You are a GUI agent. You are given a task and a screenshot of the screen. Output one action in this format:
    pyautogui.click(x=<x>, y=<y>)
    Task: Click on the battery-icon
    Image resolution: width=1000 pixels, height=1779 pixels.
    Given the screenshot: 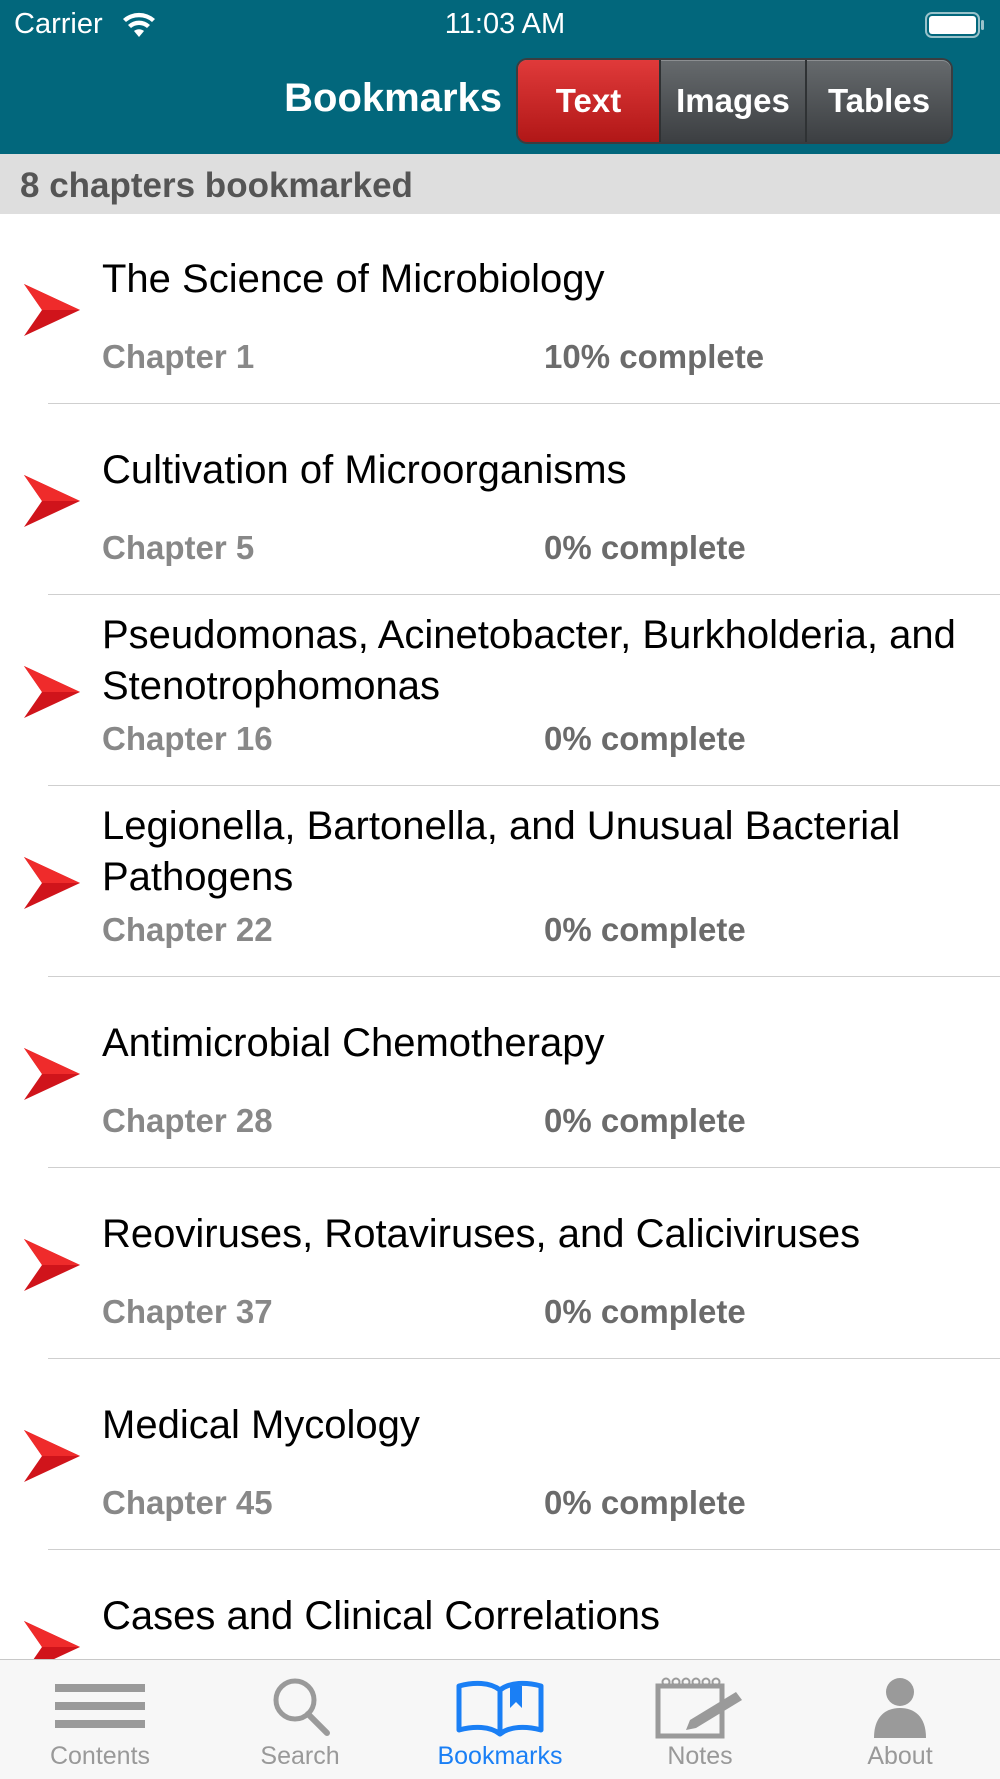 What is the action you would take?
    pyautogui.click(x=954, y=25)
    